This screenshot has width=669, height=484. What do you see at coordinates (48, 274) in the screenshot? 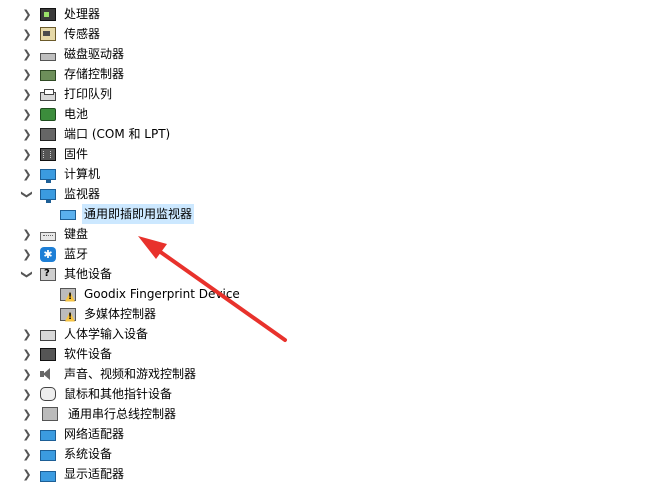
I see `other-devices-icon` at bounding box center [48, 274].